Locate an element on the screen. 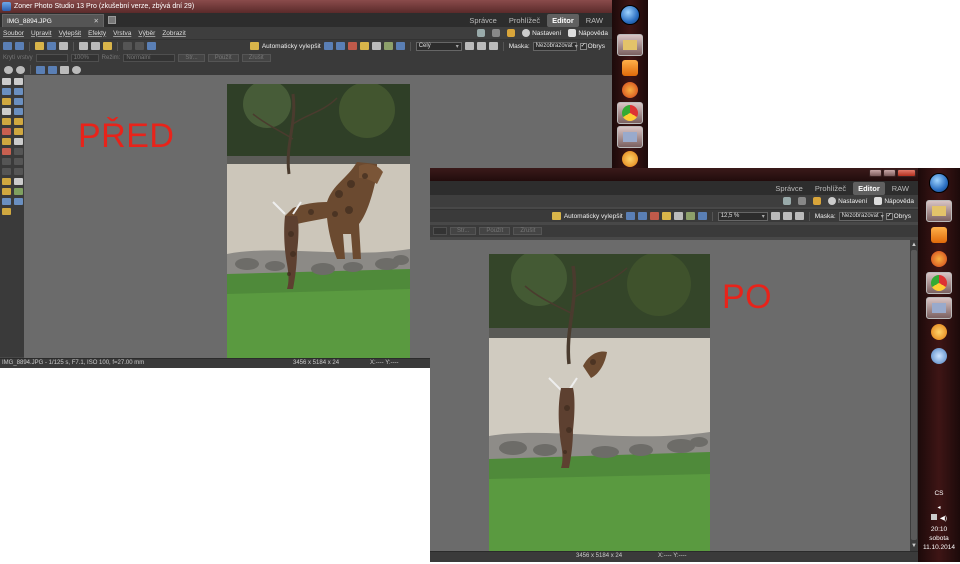  settings-icon is located at coordinates (939, 356).